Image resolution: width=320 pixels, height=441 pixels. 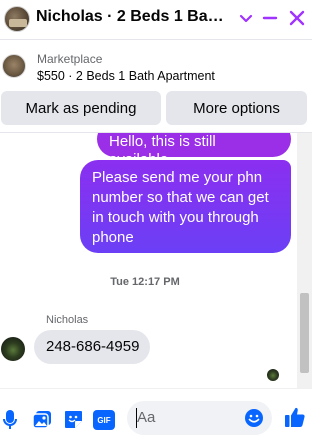 I want to click on gif-label: GIF, so click(x=104, y=420).